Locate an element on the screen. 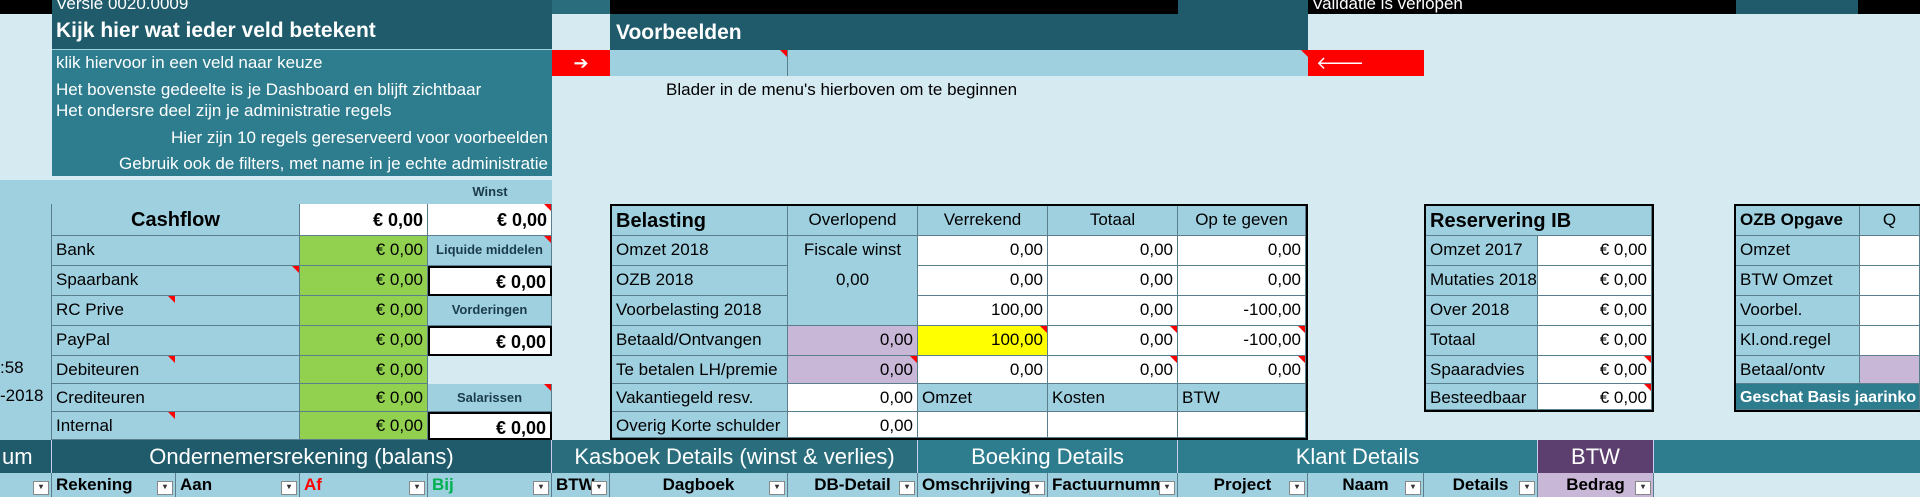 This screenshot has width=1920, height=497. section-boeking: Boeking Details is located at coordinates (1048, 456).